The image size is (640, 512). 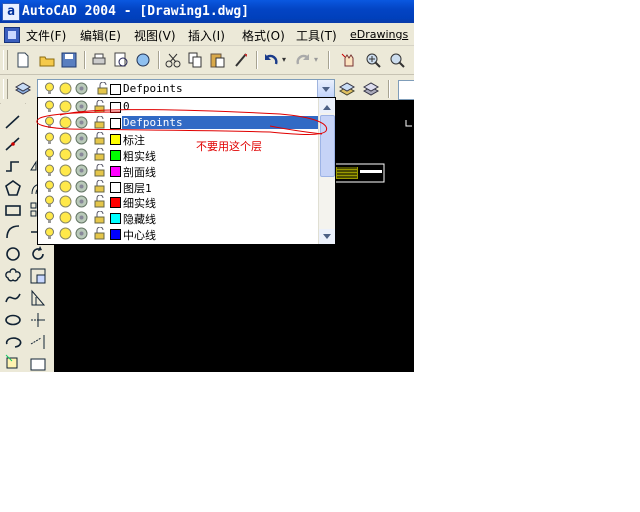 I want to click on layer-manager-icon, so click(x=23, y=89).